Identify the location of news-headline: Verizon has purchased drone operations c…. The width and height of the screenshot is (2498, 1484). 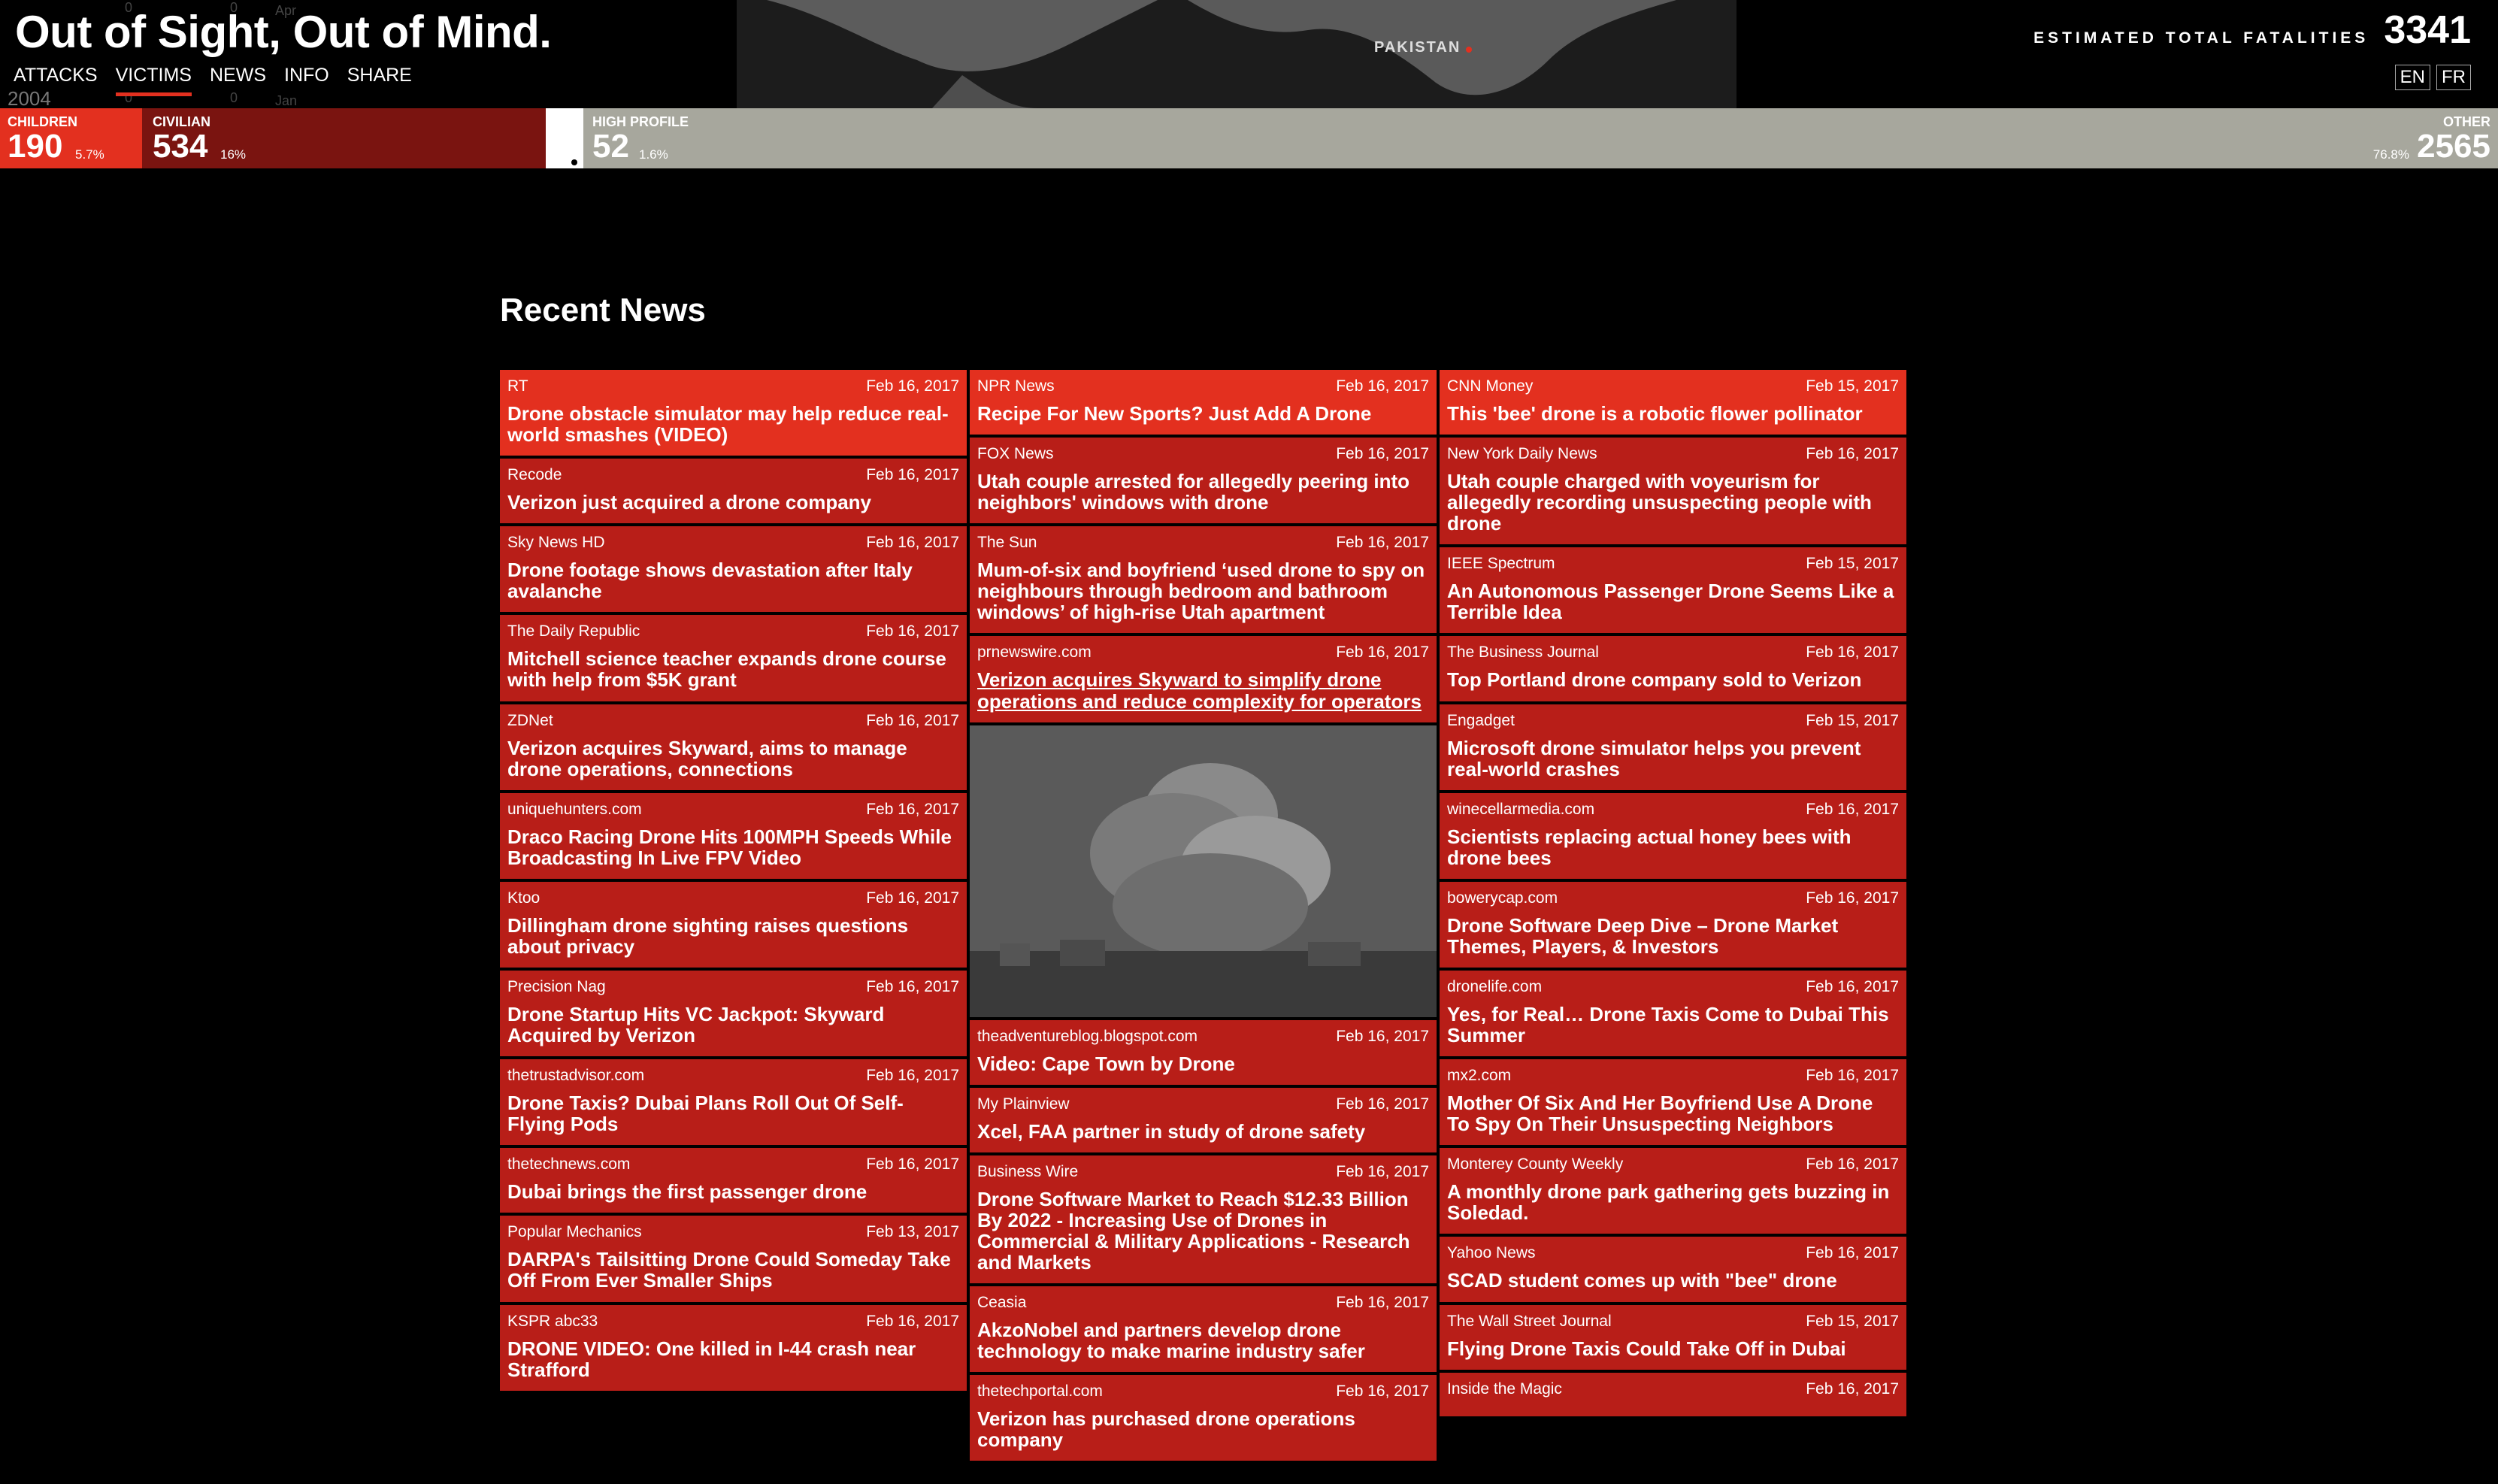
(1203, 1429).